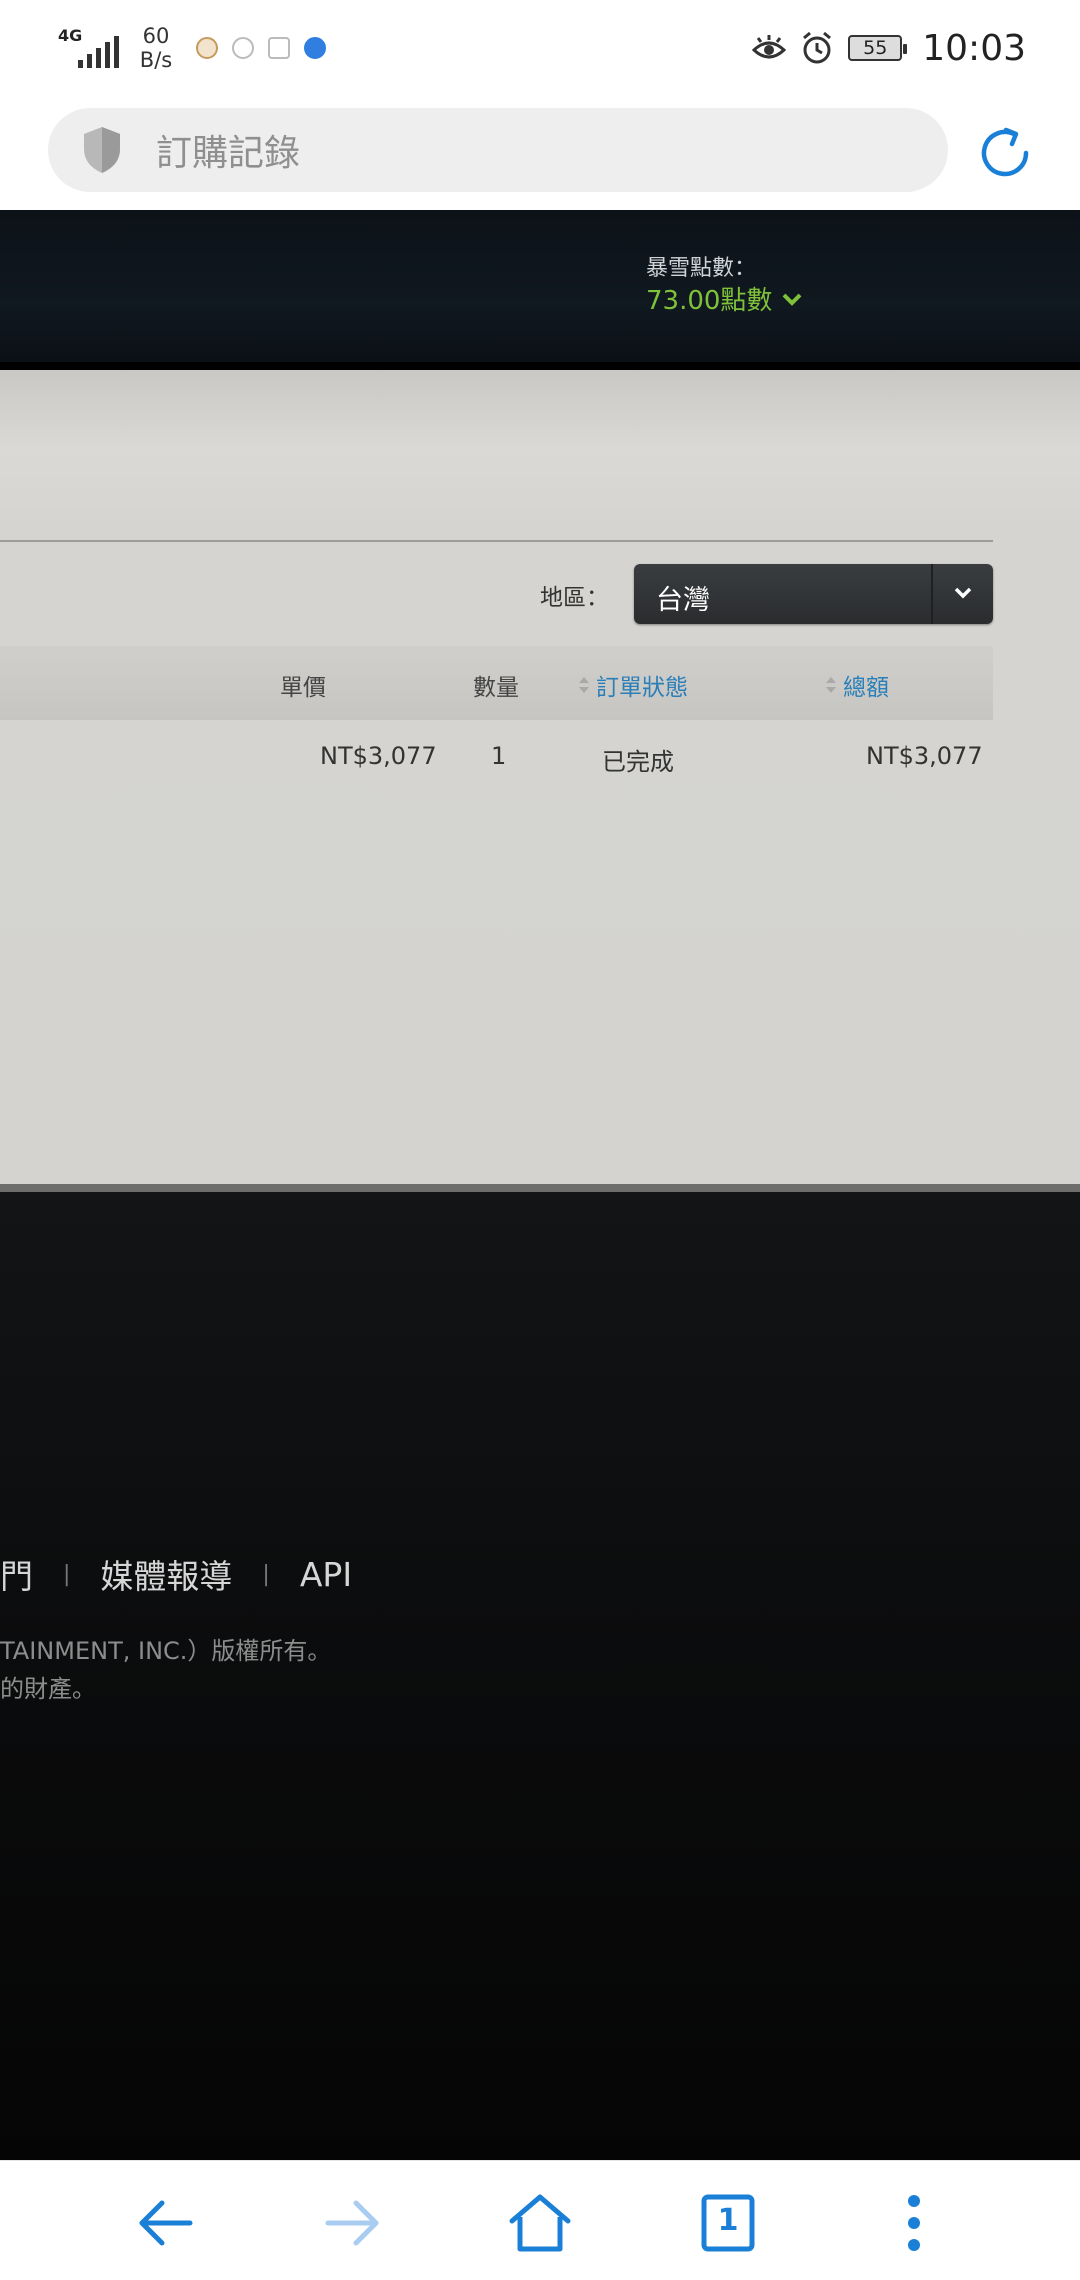 The height and width of the screenshot is (2280, 1080). I want to click on browser-bottom-nav: 1, so click(540, 2220).